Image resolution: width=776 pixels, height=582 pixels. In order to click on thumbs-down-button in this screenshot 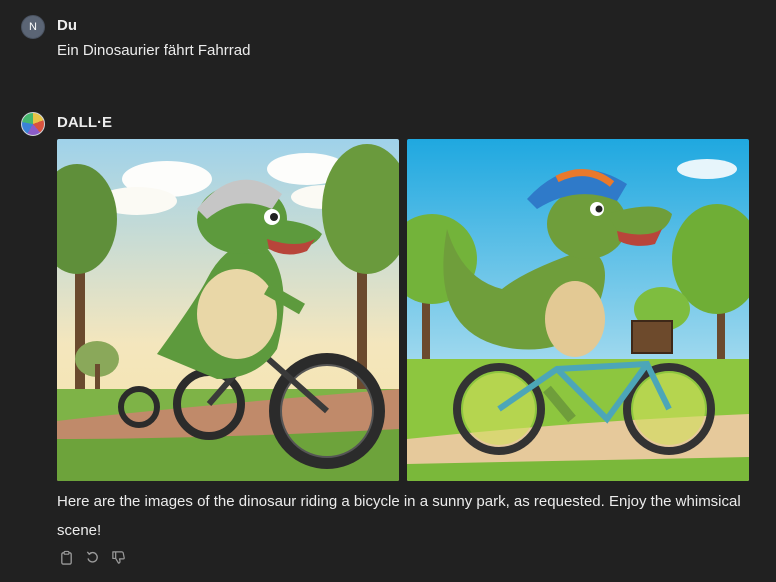, I will do `click(118, 557)`.